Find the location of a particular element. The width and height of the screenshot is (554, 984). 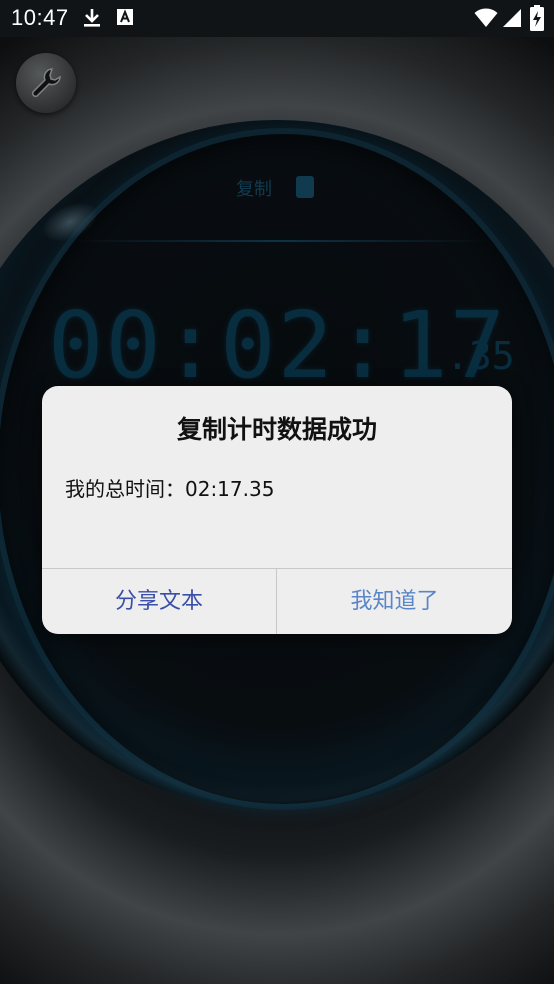

dialog-title: 复制计时数据成功 is located at coordinates (276, 429).